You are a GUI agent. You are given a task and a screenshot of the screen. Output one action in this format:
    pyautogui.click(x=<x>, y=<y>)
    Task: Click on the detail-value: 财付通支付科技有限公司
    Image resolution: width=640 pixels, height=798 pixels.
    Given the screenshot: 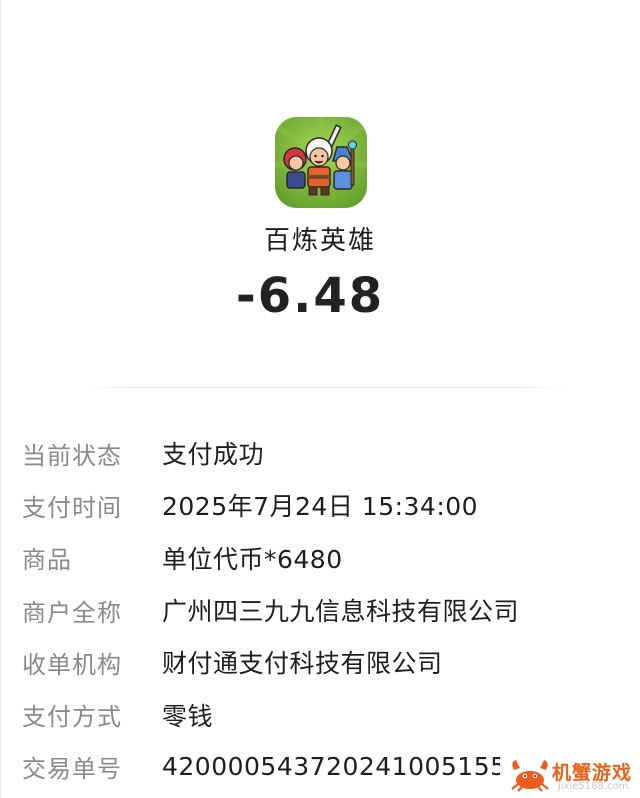 What is the action you would take?
    pyautogui.click(x=302, y=664)
    